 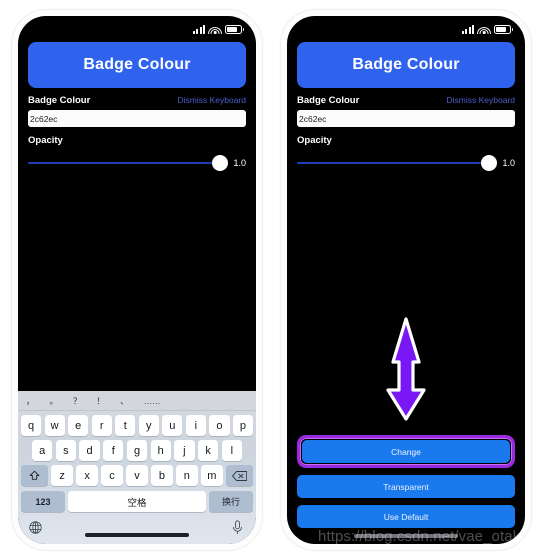 I want to click on microphone-icon, so click(x=238, y=527).